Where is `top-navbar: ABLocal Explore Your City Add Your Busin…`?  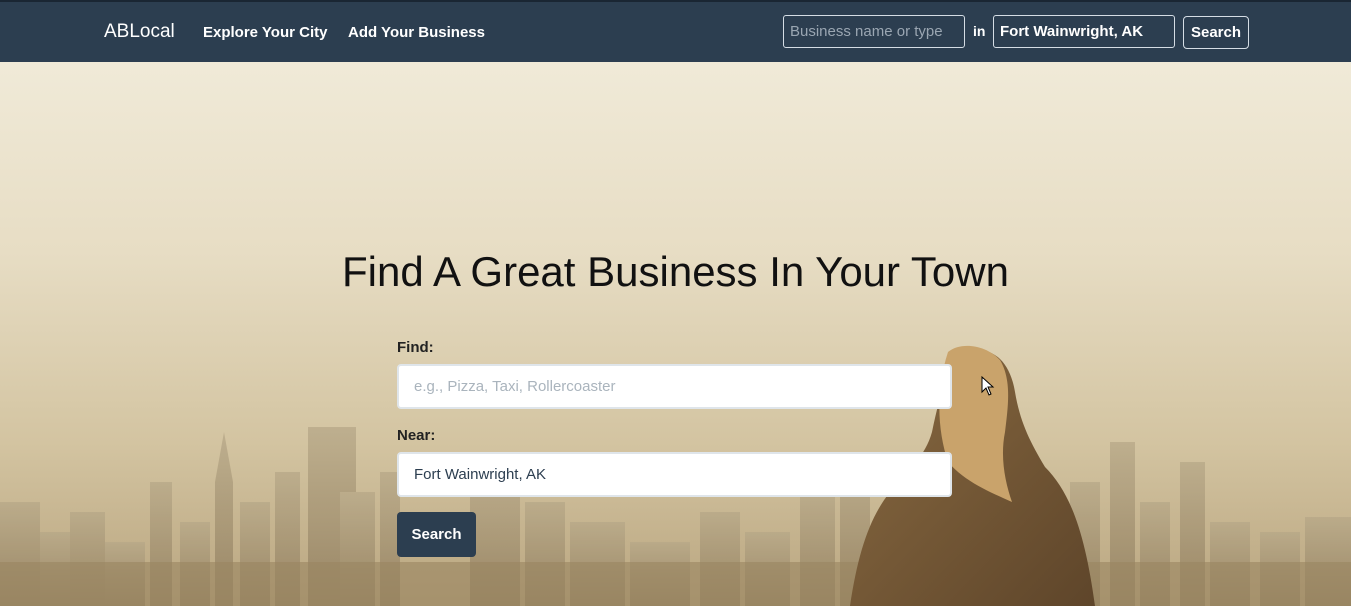
top-navbar: ABLocal Explore Your City Add Your Busin… is located at coordinates (675, 31).